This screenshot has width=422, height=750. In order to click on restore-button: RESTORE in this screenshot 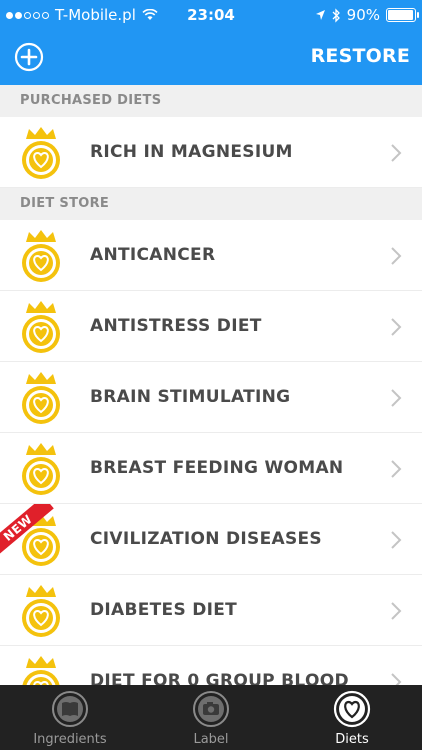, I will do `click(360, 56)`.